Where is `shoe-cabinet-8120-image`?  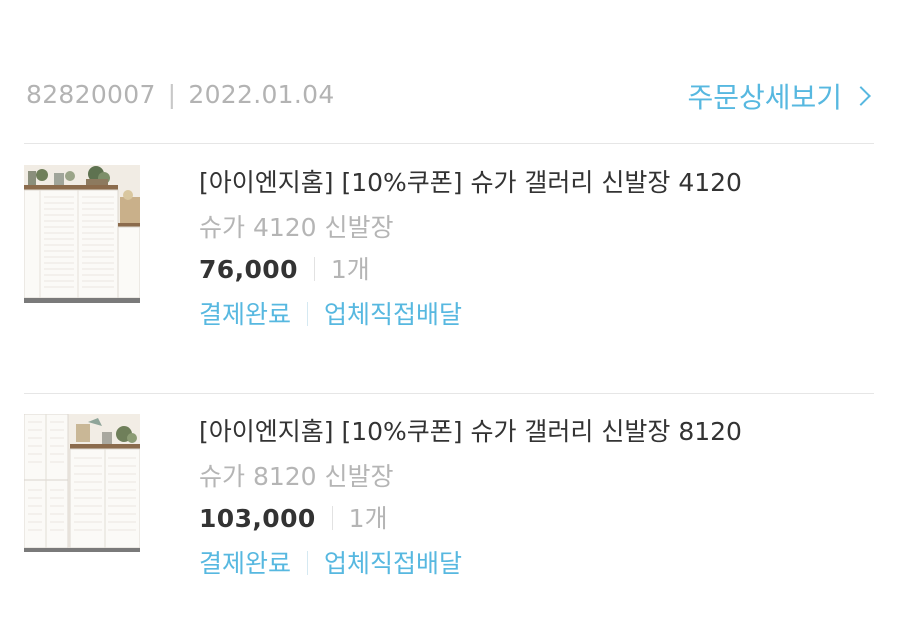 shoe-cabinet-8120-image is located at coordinates (82, 483).